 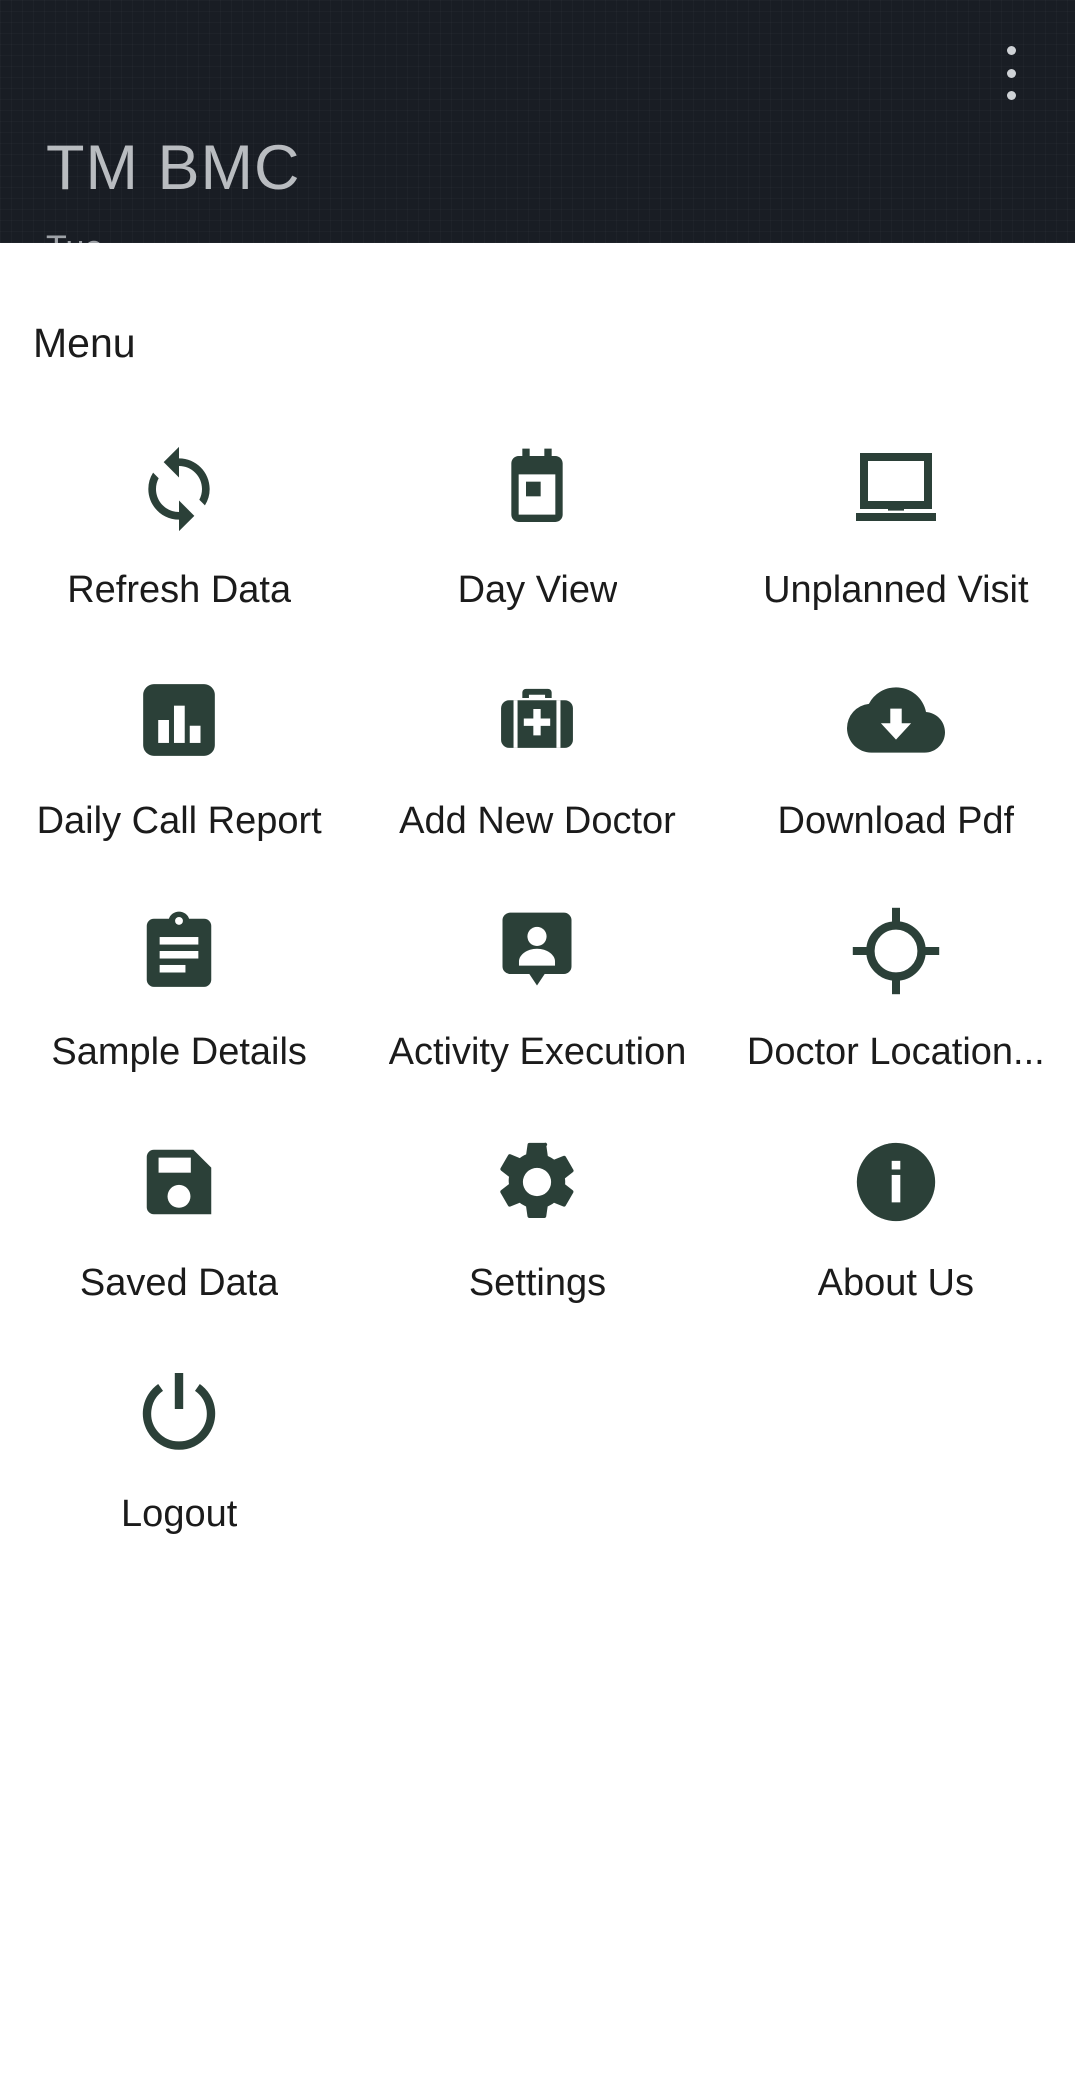 I want to click on menu-item-label: Unplanned Visit, so click(x=896, y=590).